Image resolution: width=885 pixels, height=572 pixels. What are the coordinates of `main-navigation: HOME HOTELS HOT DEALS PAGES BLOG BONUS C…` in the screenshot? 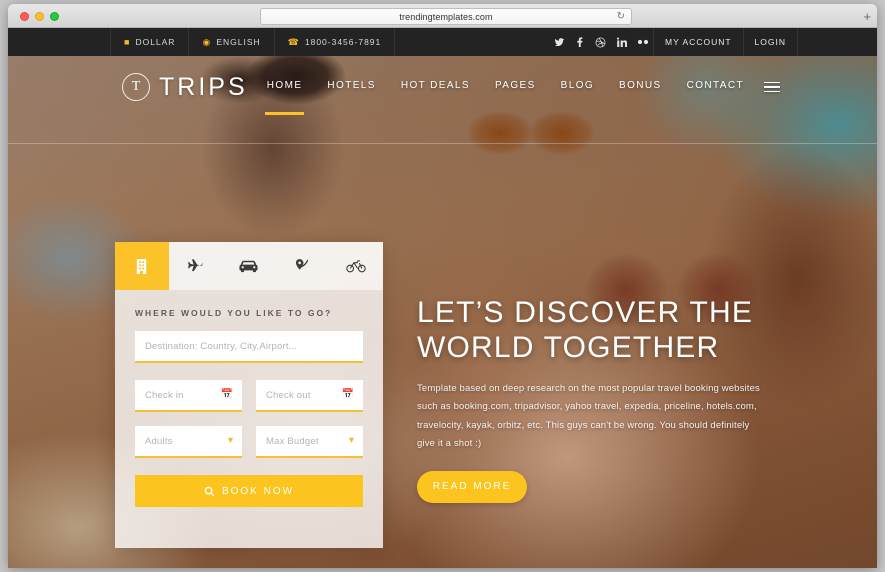 It's located at (510, 97).